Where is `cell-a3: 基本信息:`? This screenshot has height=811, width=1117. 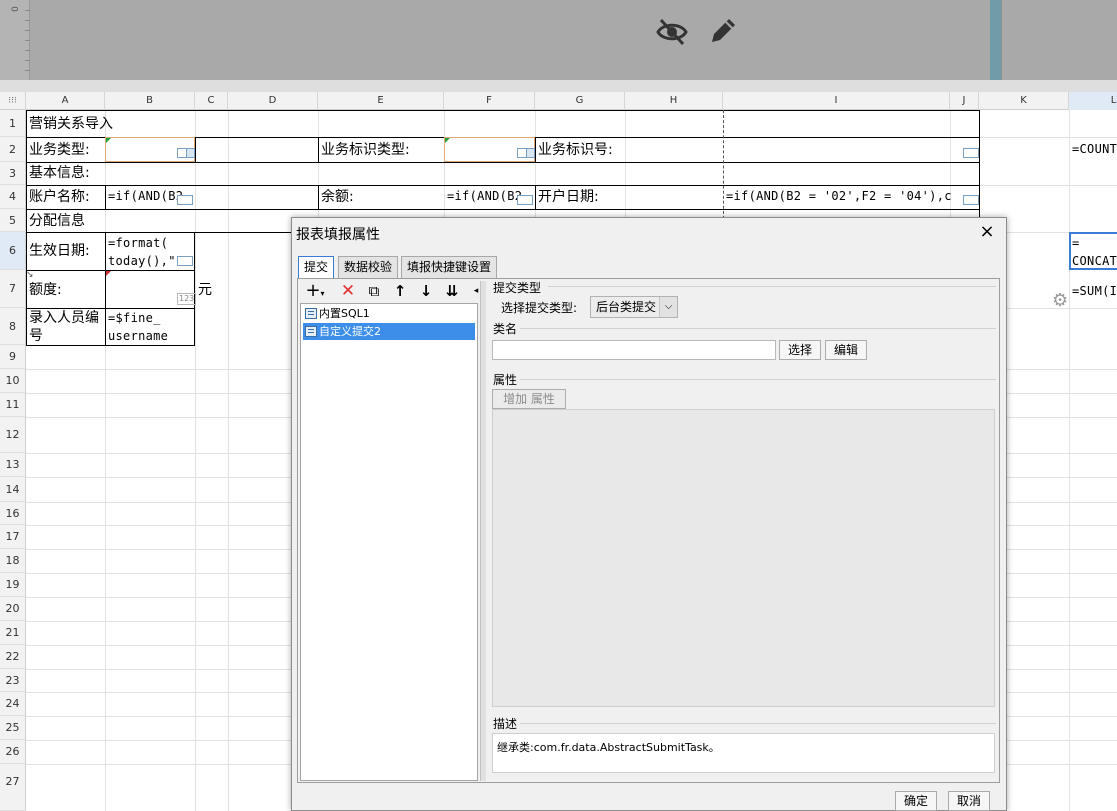 cell-a3: 基本信息: is located at coordinates (59, 173).